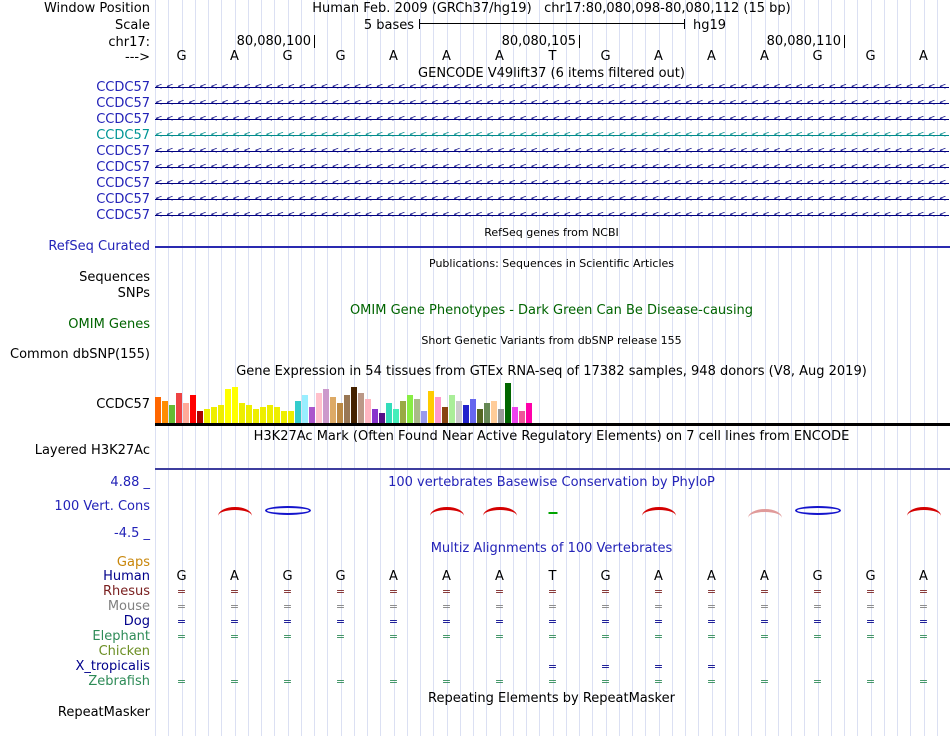 This screenshot has width=950, height=736. Describe the element at coordinates (75, 591) in the screenshot. I see `species-label-rhesus: Rhesus` at that location.